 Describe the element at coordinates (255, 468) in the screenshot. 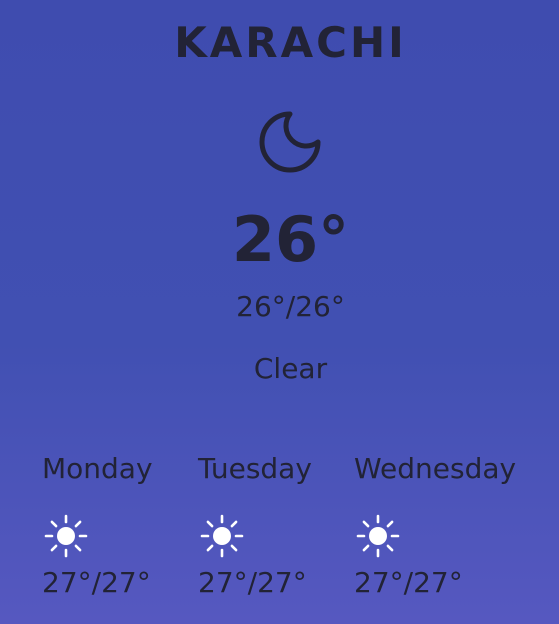

I see `forecast-day-name: Tuesday` at that location.